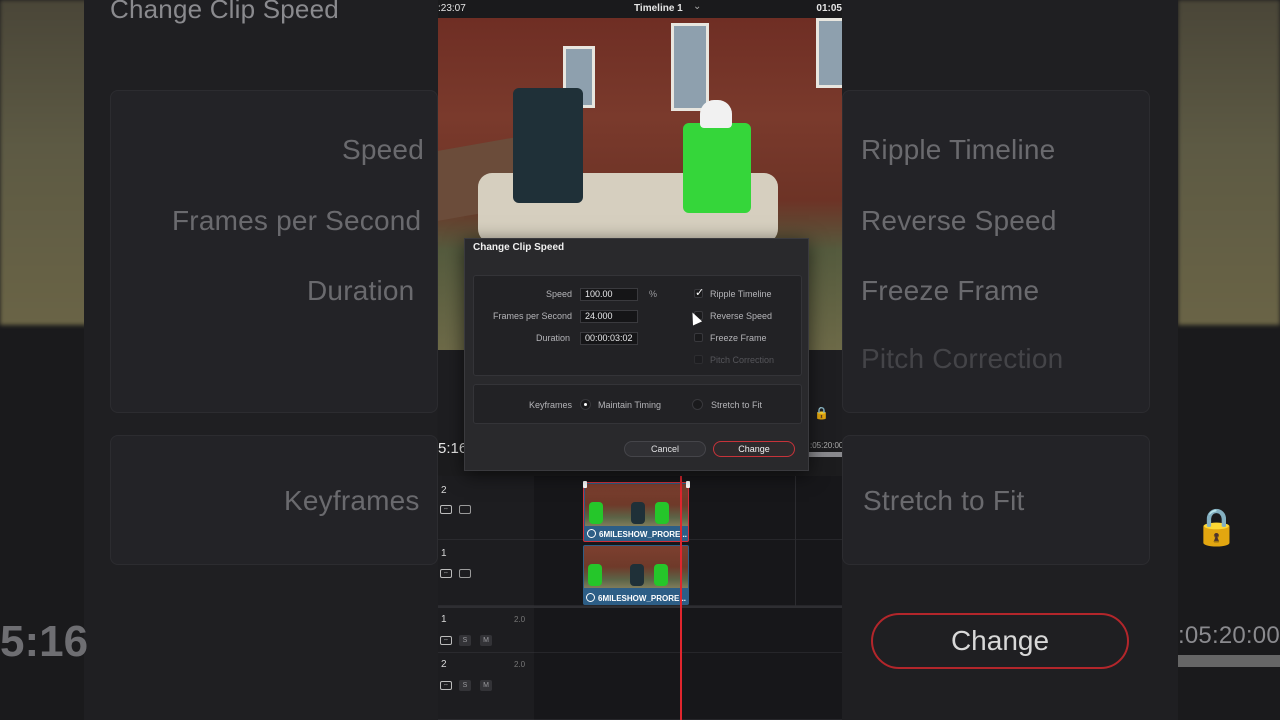 This screenshot has height=720, width=1280. What do you see at coordinates (950, 290) in the screenshot?
I see `background-label-freeze: Freeze Frame` at bounding box center [950, 290].